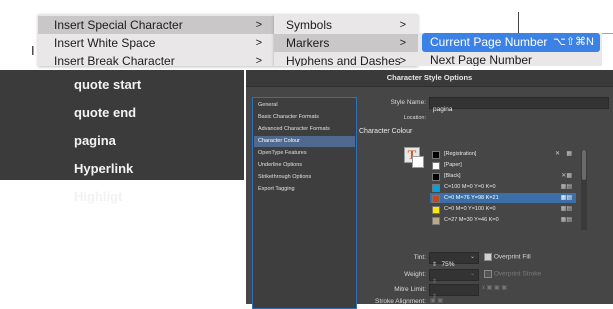 The height and width of the screenshot is (309, 613). Describe the element at coordinates (415, 158) in the screenshot. I see `fill-stroke-text-icon: T` at that location.